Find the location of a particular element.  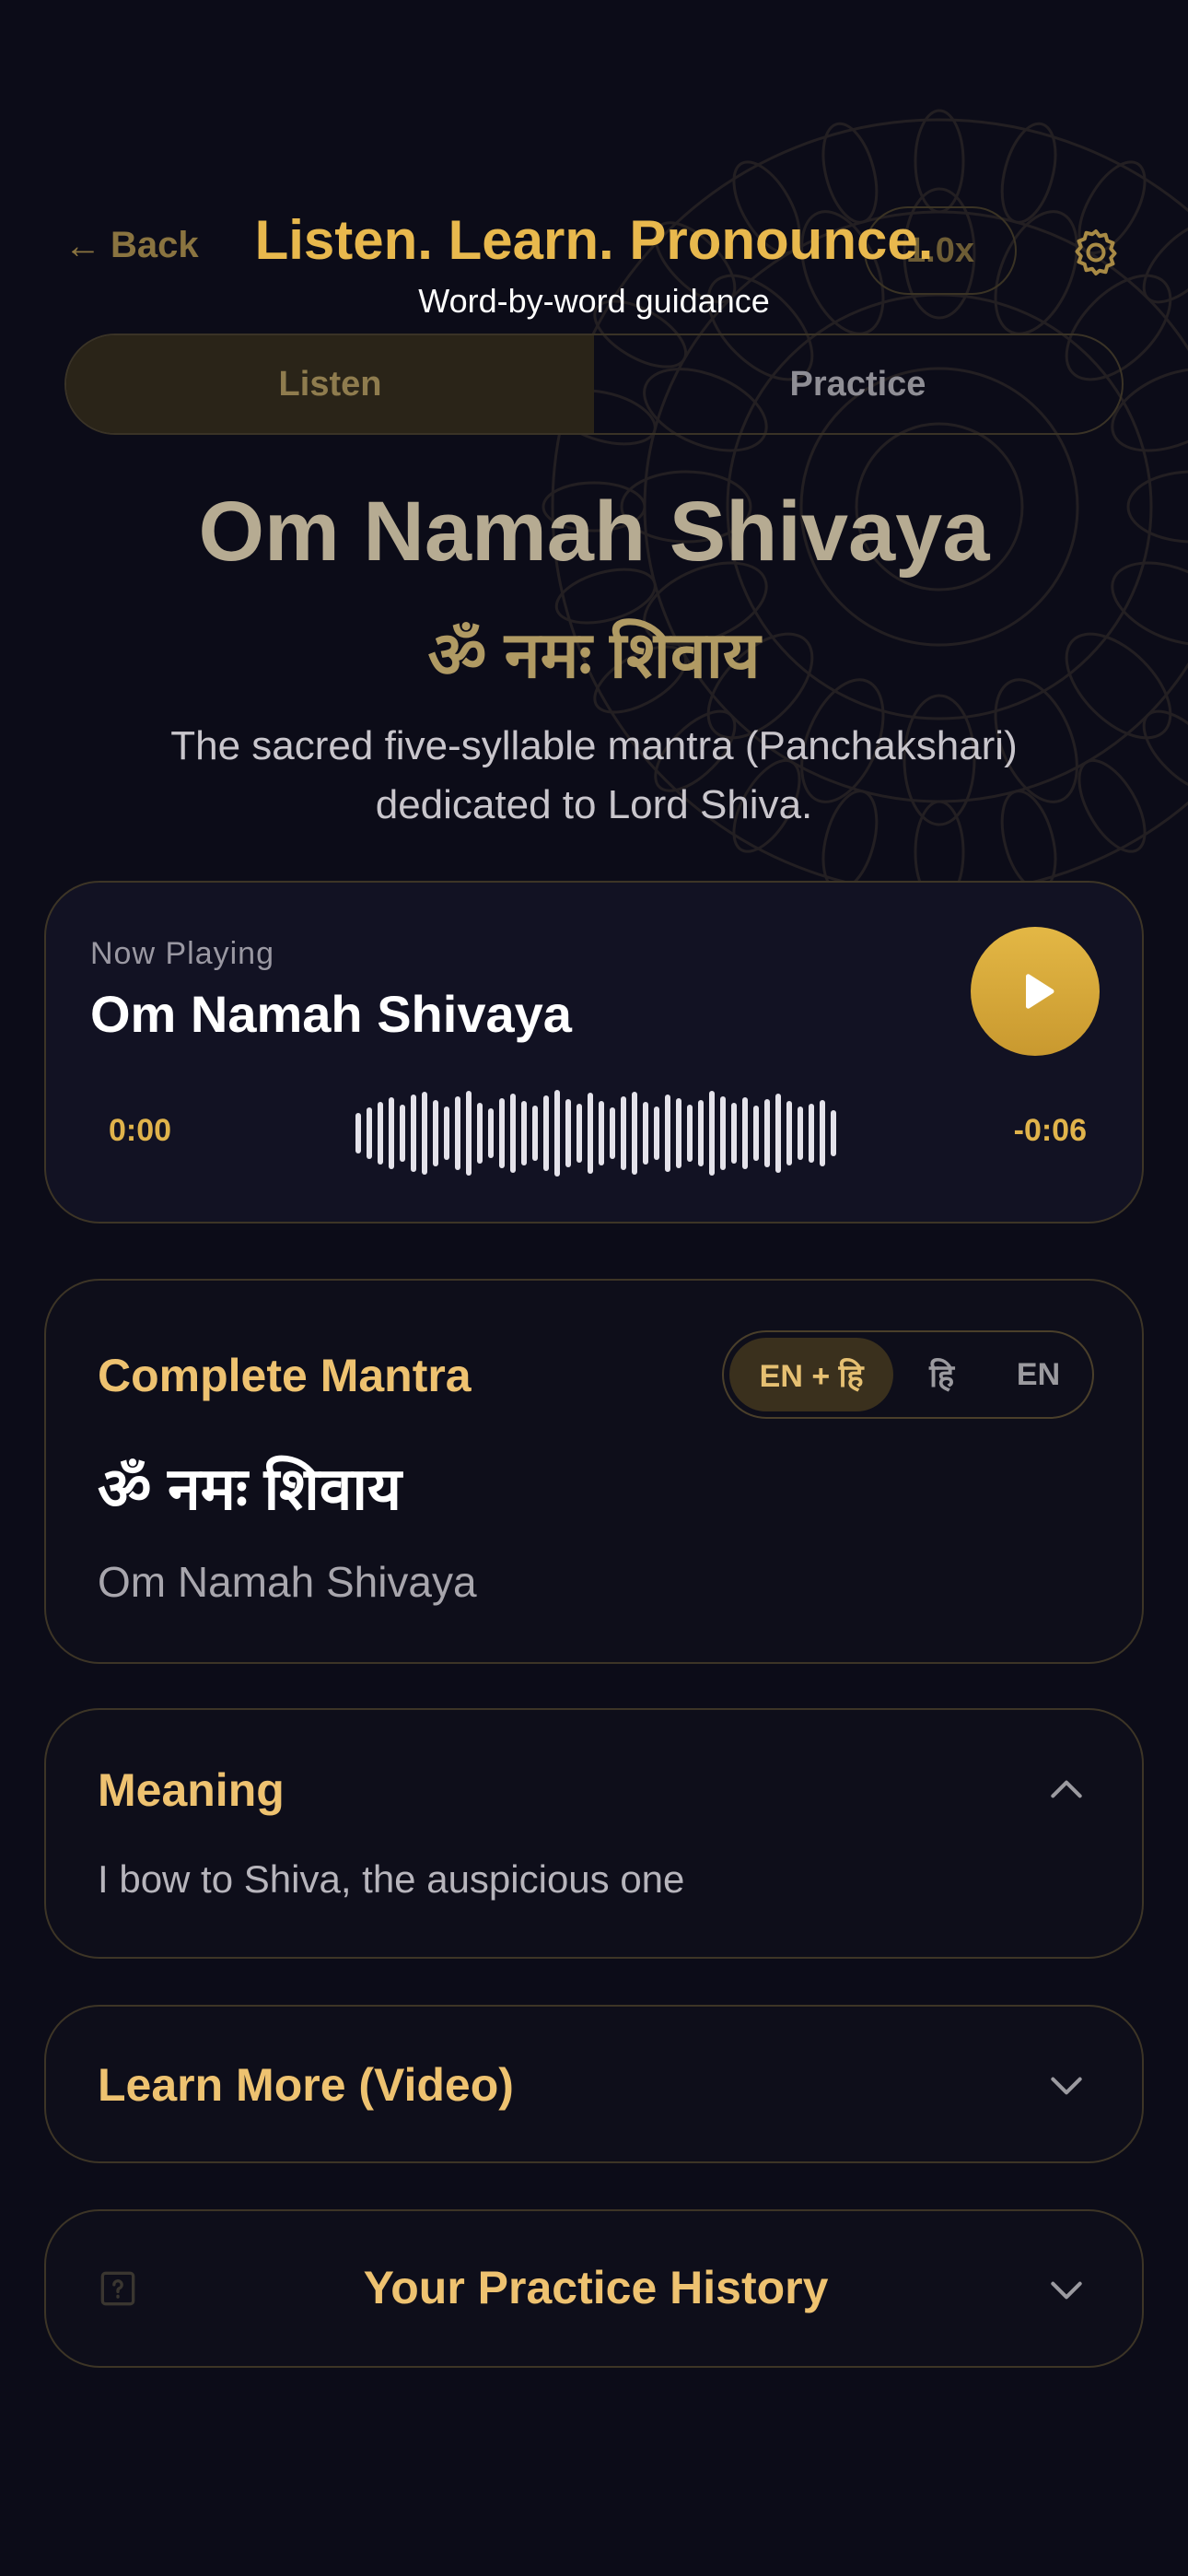

audio-waveform is located at coordinates (597, 1133).